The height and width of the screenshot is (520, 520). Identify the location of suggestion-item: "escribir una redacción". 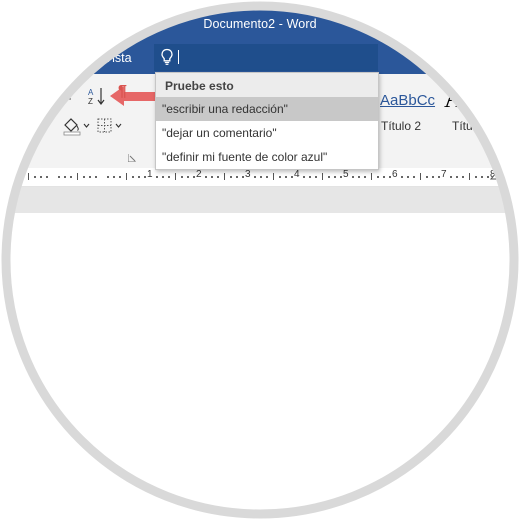
(267, 109).